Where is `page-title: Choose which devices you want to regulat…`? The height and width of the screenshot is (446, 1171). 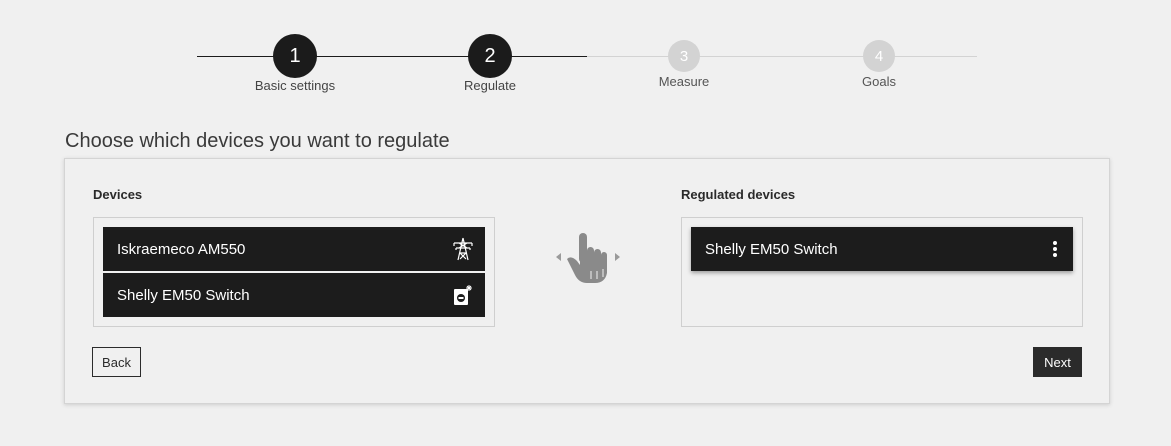 page-title: Choose which devices you want to regulat… is located at coordinates (257, 141).